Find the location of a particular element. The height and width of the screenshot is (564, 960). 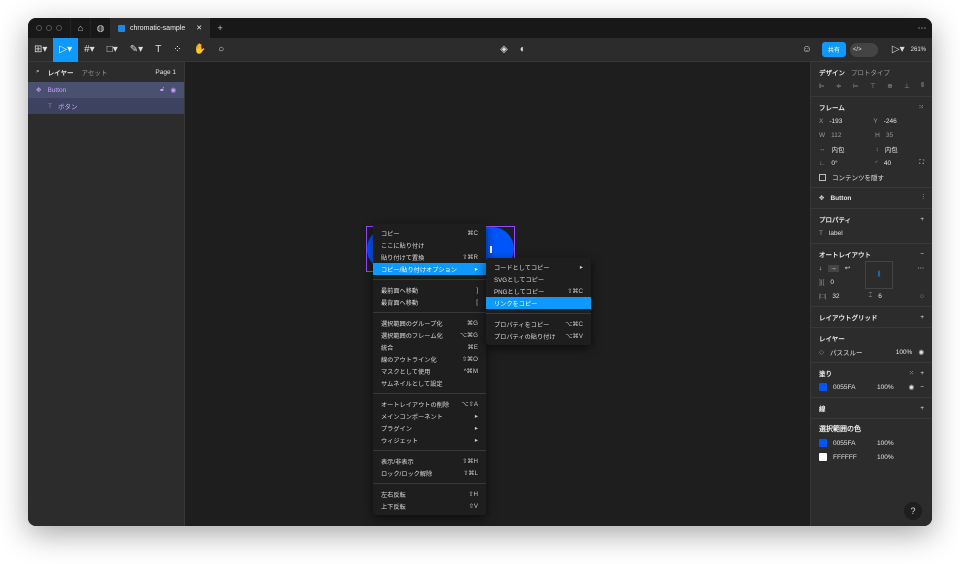

padding-icon: ◌ is located at coordinates (922, 296).